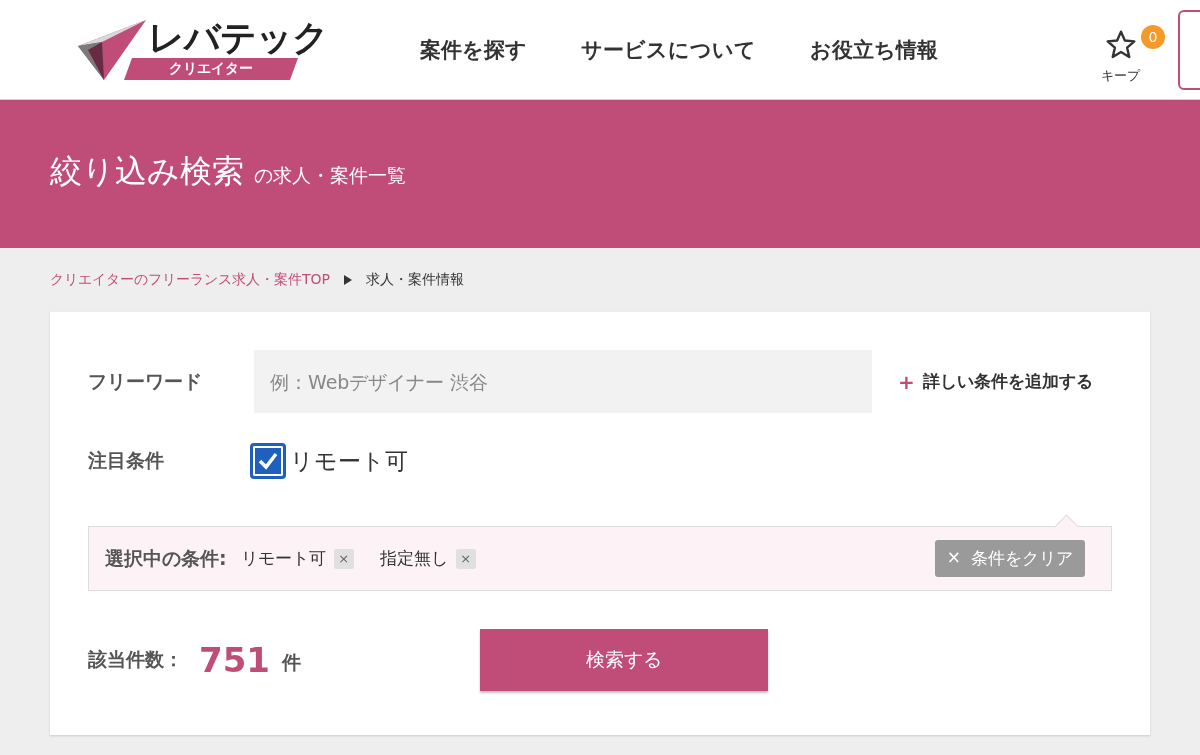  I want to click on panel-label: 選択中の条件:, so click(166, 558).